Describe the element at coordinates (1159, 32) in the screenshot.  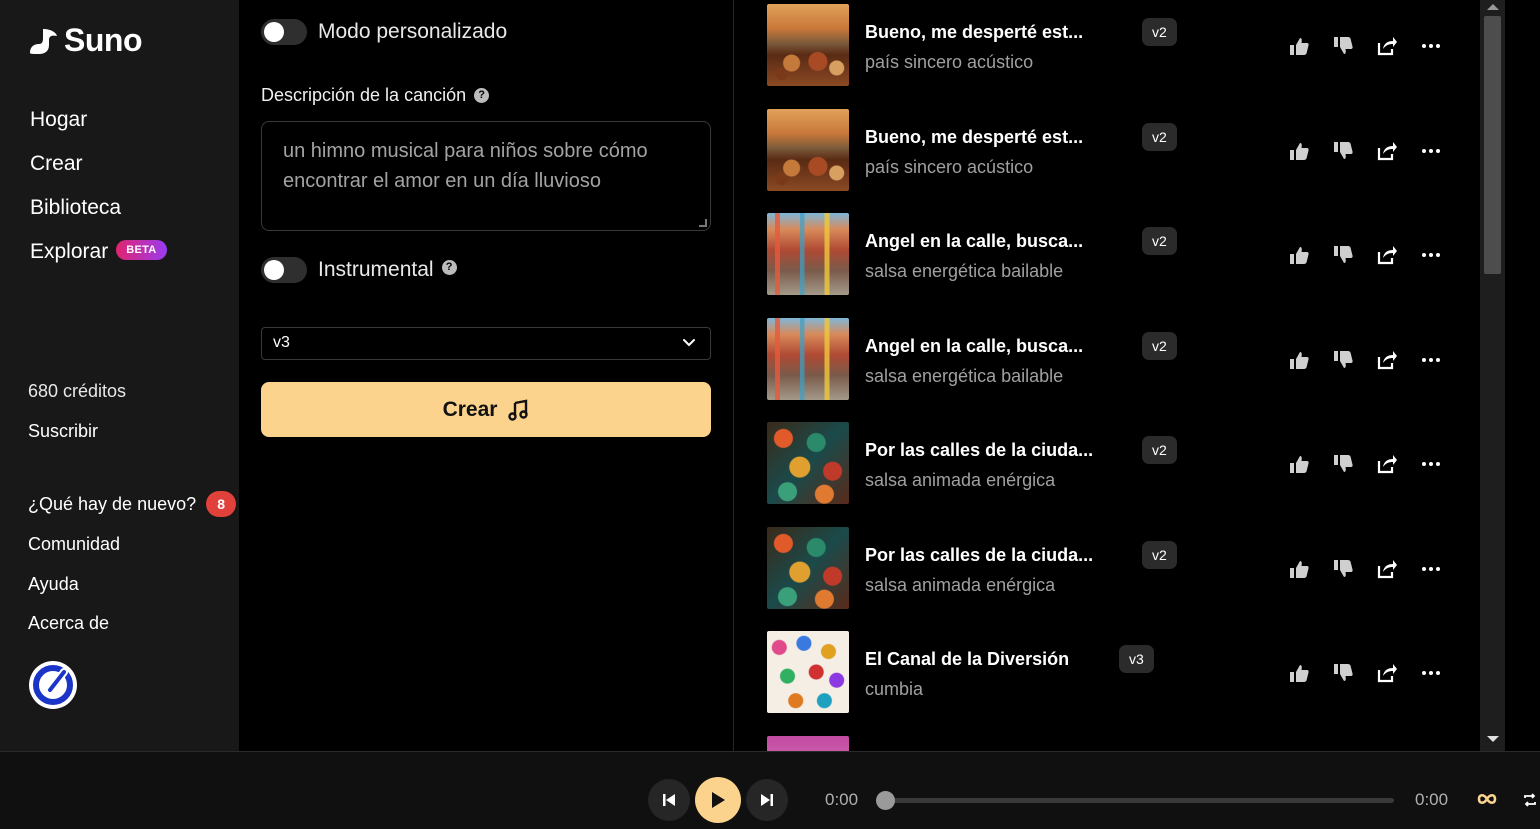
I see `model-version-badge: v2` at that location.